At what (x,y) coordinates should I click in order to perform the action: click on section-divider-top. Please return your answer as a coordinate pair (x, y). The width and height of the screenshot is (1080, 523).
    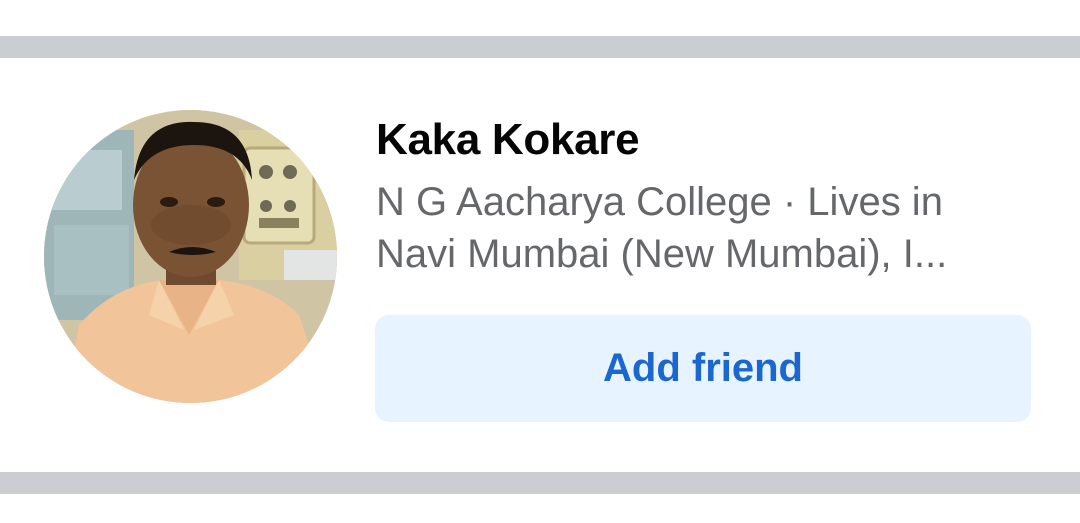
    Looking at the image, I should click on (540, 47).